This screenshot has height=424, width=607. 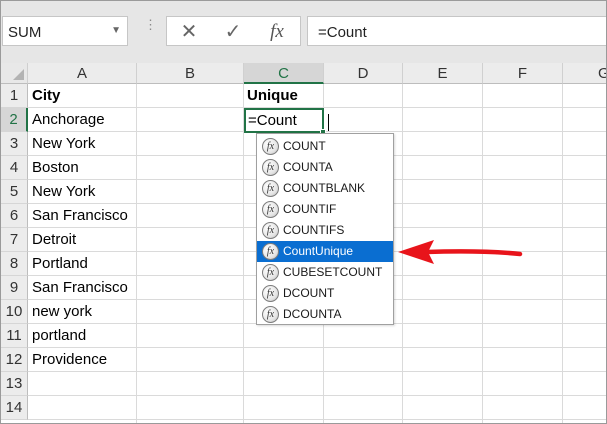 I want to click on active-cell-c2: =Count, so click(x=284, y=120).